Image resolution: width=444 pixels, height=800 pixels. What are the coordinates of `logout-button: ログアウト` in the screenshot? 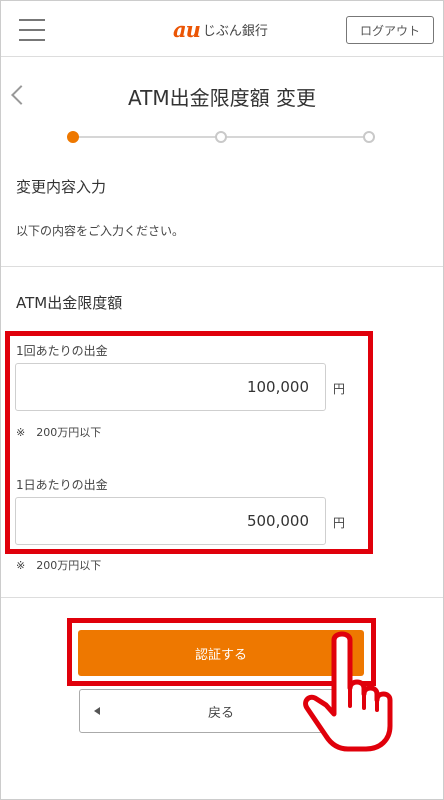 It's located at (390, 30).